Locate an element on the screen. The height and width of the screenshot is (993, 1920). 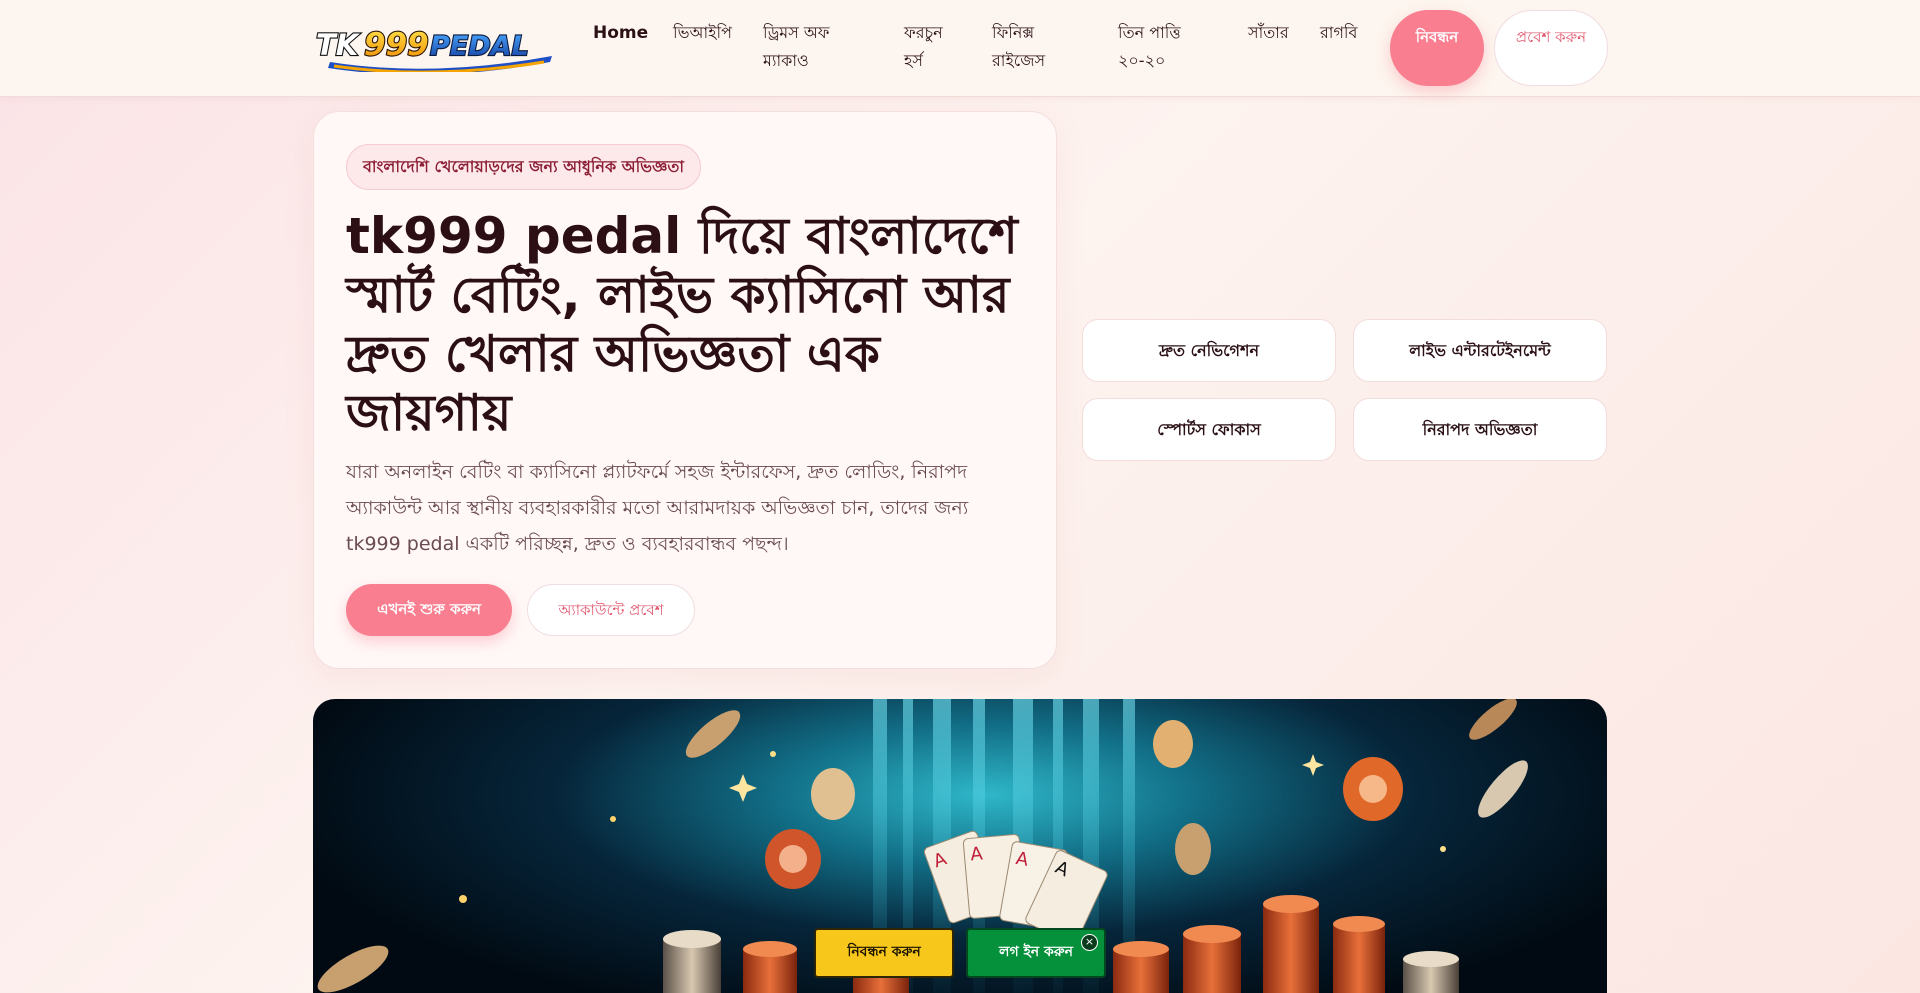
nav-rugby: রাগবি is located at coordinates (1338, 33).